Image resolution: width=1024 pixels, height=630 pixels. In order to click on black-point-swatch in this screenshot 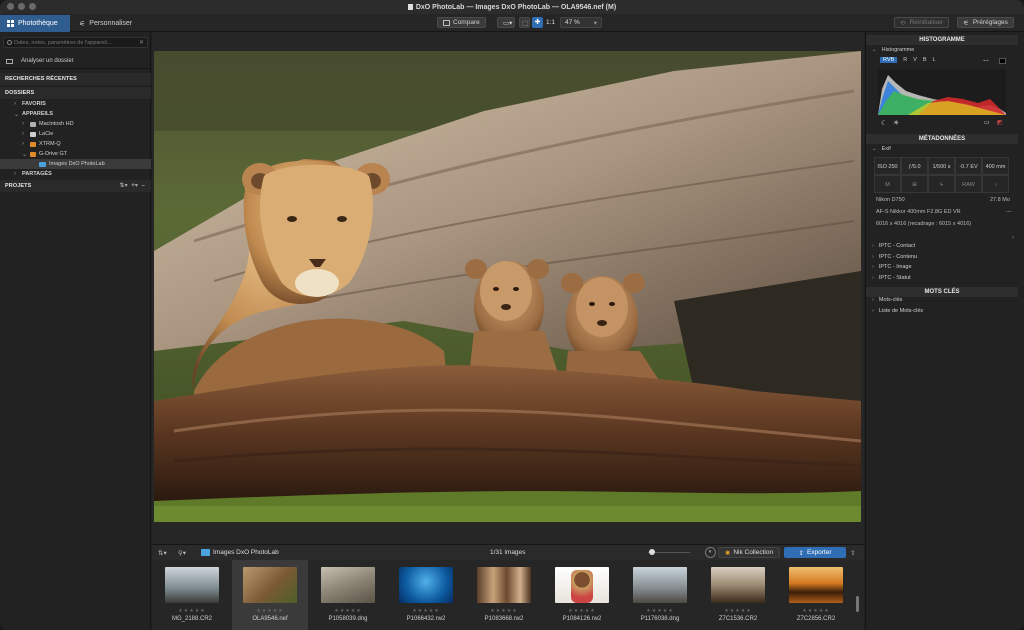, I will do `click(1002, 61)`.